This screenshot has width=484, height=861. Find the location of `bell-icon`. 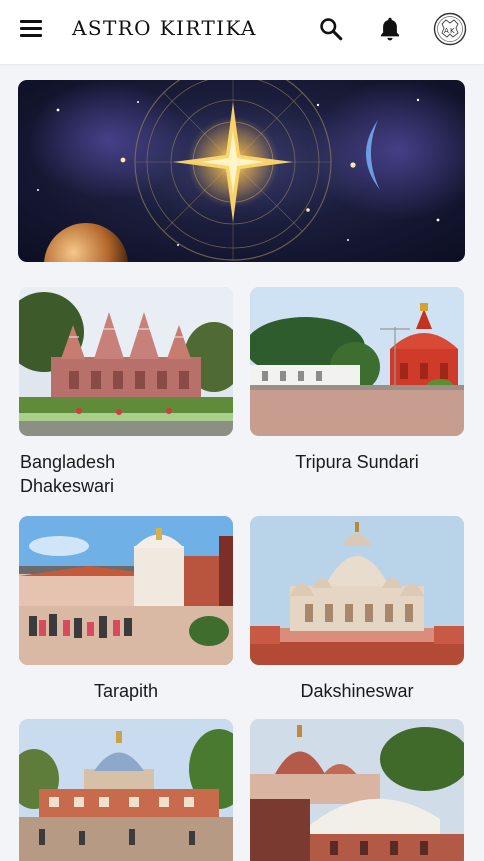

bell-icon is located at coordinates (390, 29).